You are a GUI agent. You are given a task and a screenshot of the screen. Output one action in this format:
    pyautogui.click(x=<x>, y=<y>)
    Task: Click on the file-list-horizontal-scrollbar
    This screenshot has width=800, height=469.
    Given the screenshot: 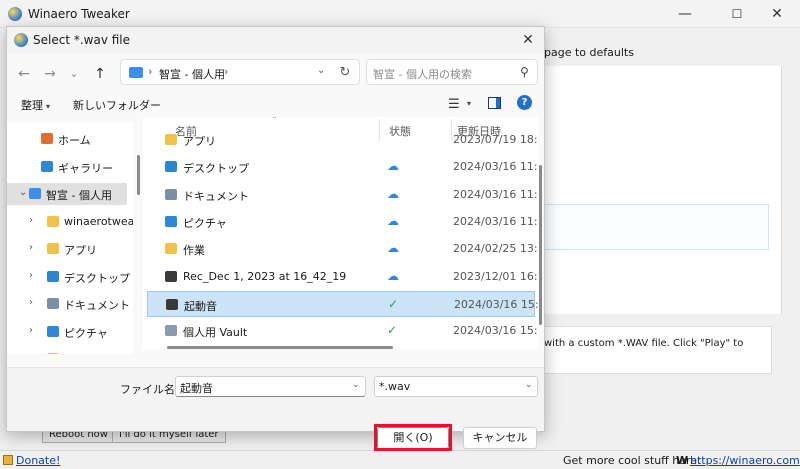 What is the action you would take?
    pyautogui.click(x=280, y=347)
    